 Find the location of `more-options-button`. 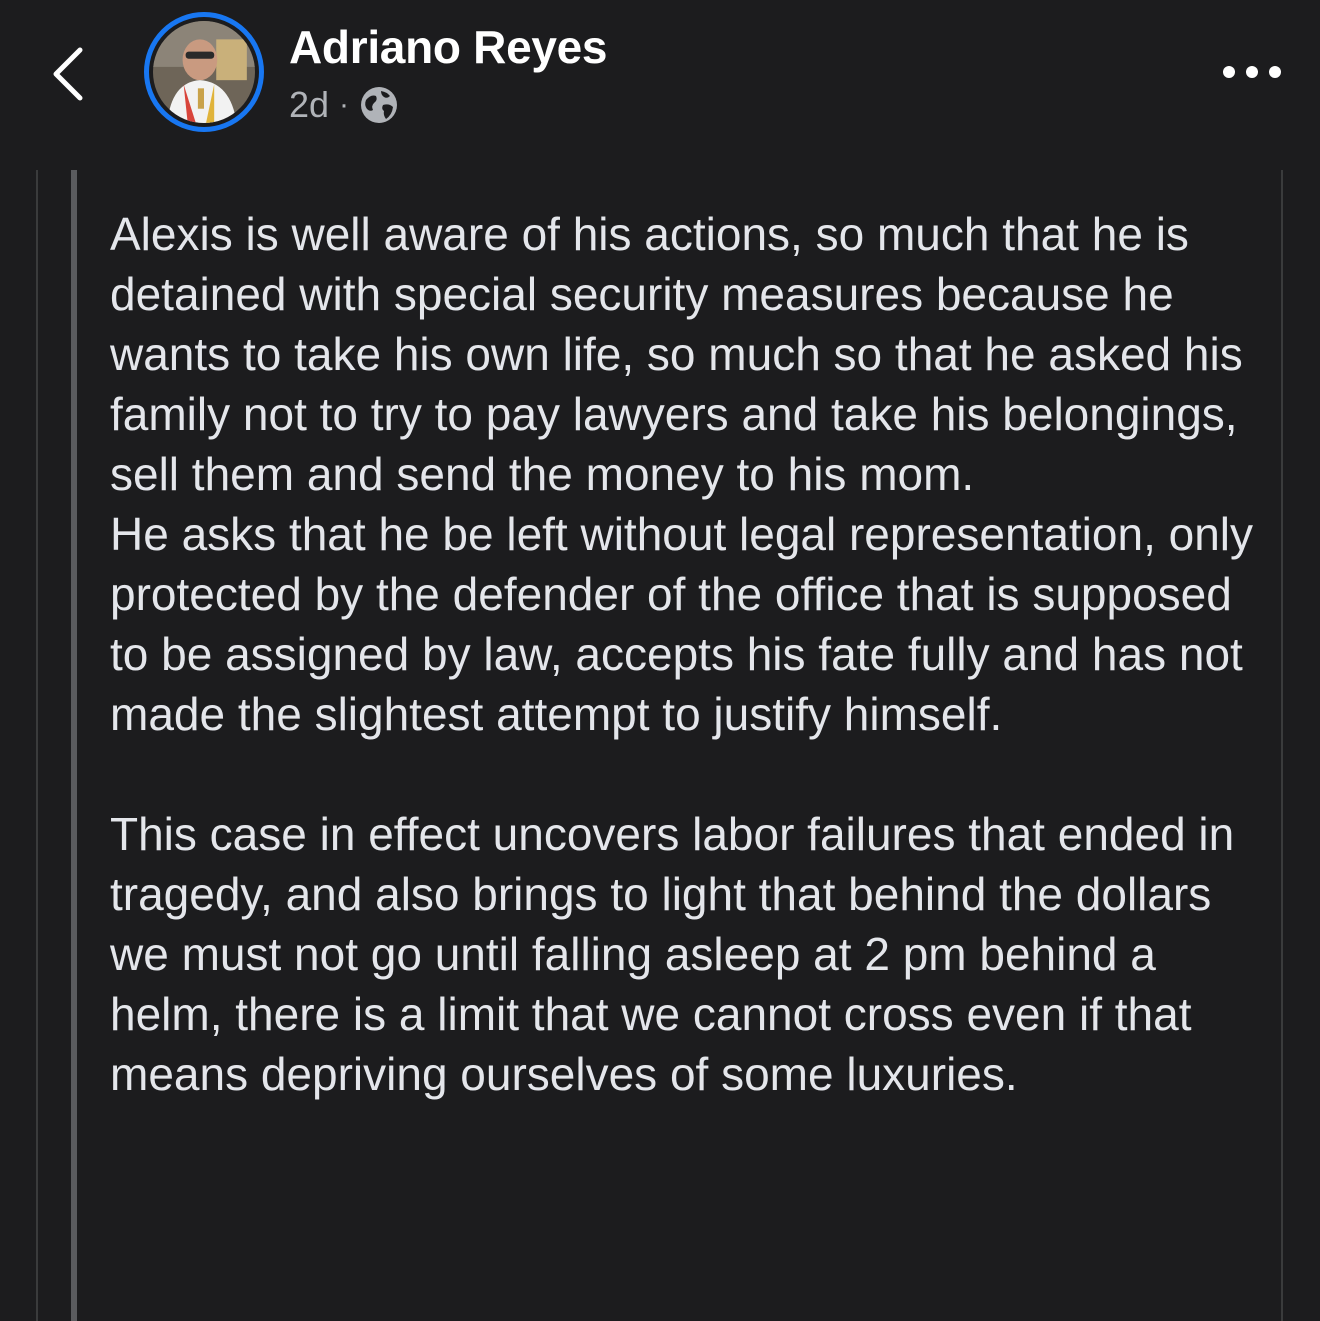

more-options-button is located at coordinates (1250, 72).